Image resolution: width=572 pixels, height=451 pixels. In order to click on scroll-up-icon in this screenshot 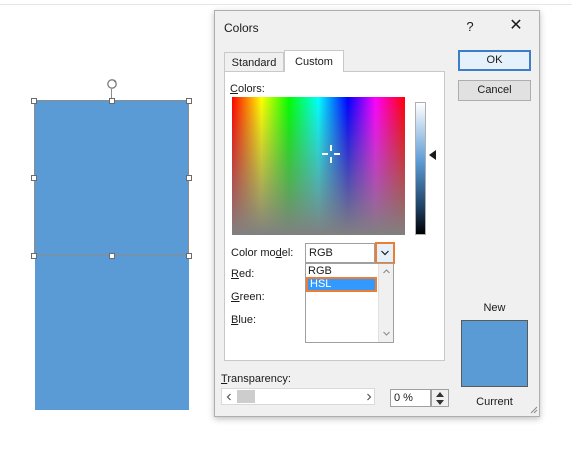, I will do `click(386, 271)`.